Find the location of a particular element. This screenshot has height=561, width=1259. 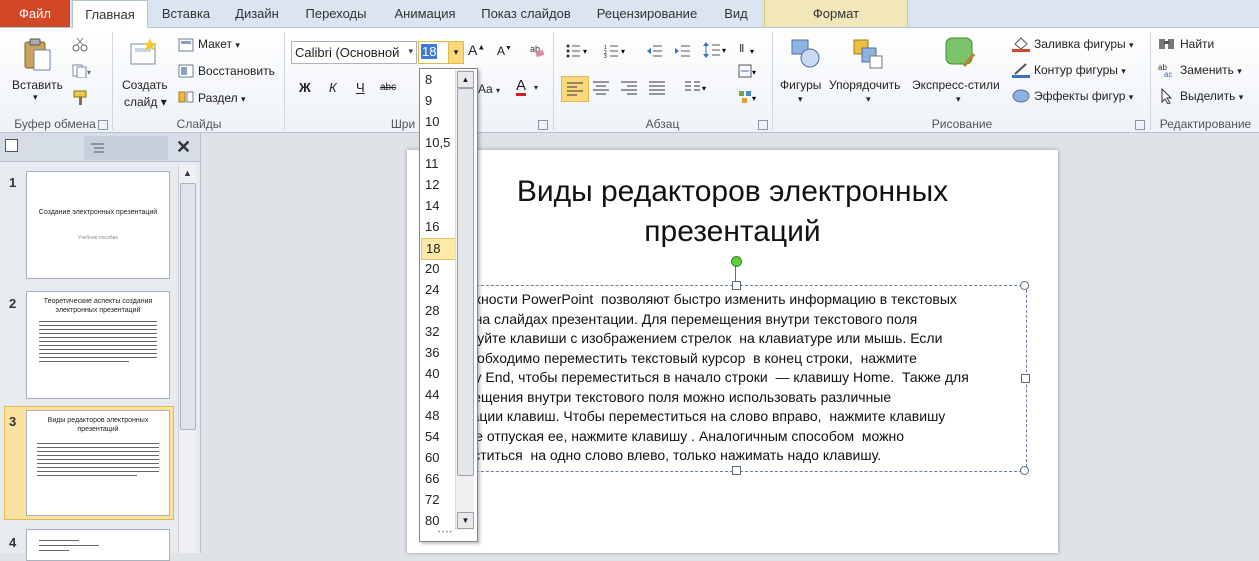

format-painter-icon is located at coordinates (80, 99).